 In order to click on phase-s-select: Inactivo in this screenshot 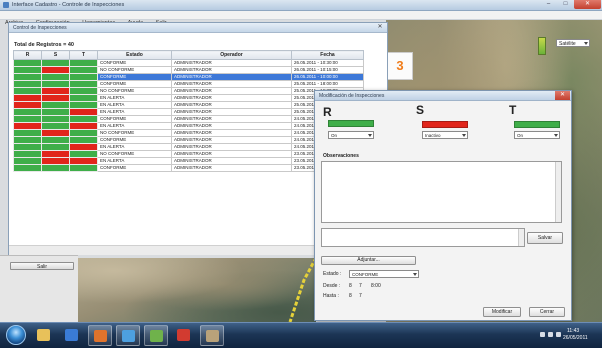, I will do `click(445, 135)`.